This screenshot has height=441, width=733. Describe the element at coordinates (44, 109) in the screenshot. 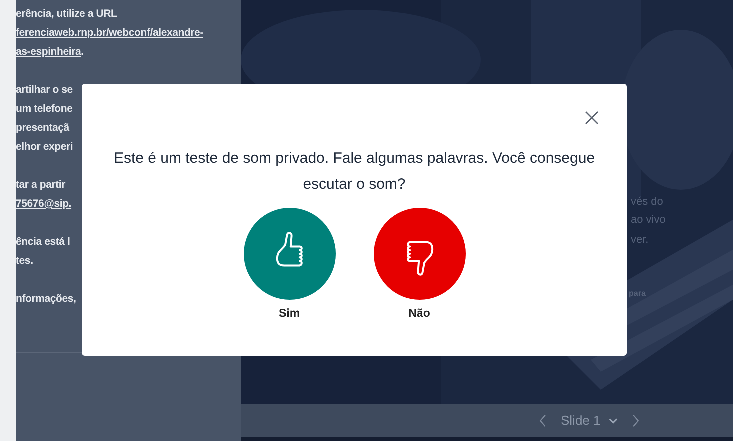

I see `info-text: um telefone` at that location.